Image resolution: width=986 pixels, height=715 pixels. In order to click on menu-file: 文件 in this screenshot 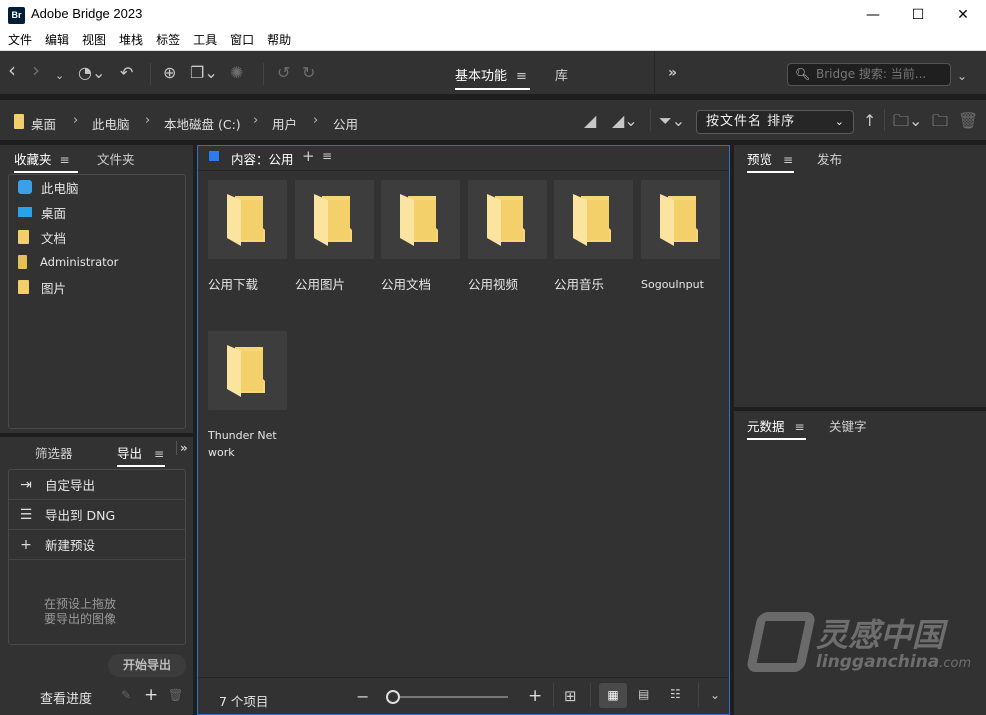, I will do `click(20, 40)`.